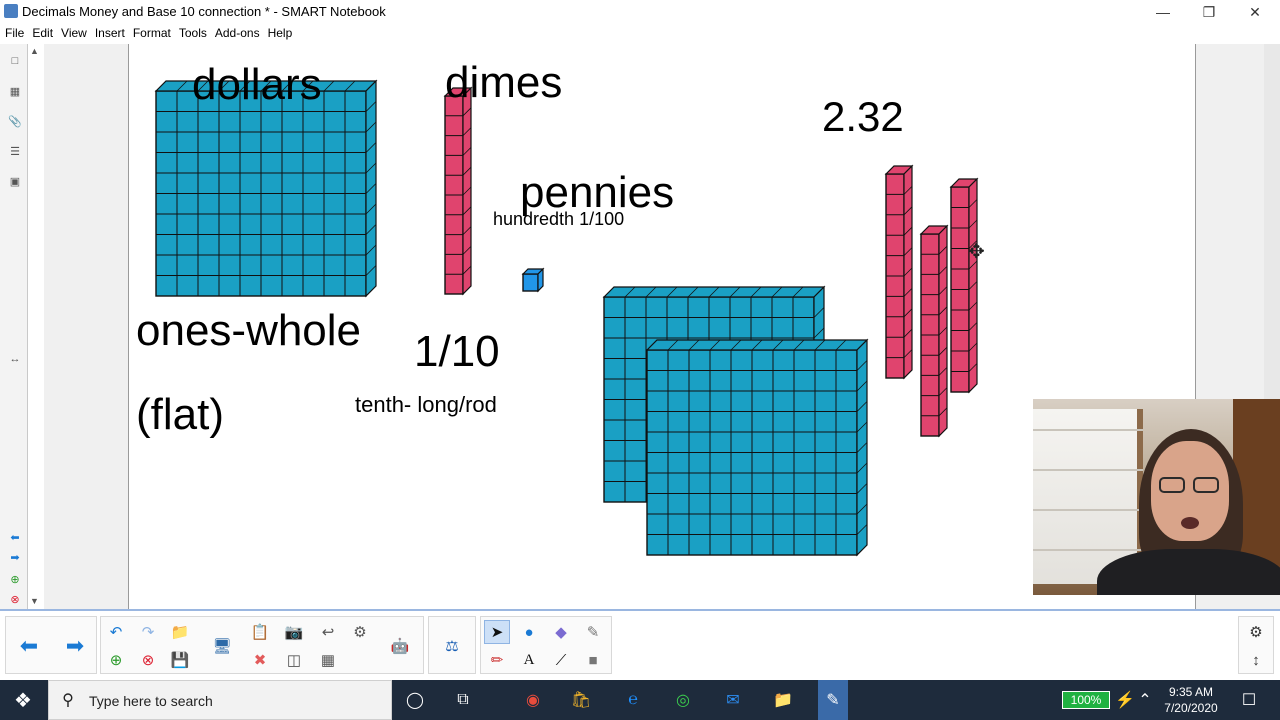  Describe the element at coordinates (561, 632) in the screenshot. I see `eraser-icon: ◆` at that location.